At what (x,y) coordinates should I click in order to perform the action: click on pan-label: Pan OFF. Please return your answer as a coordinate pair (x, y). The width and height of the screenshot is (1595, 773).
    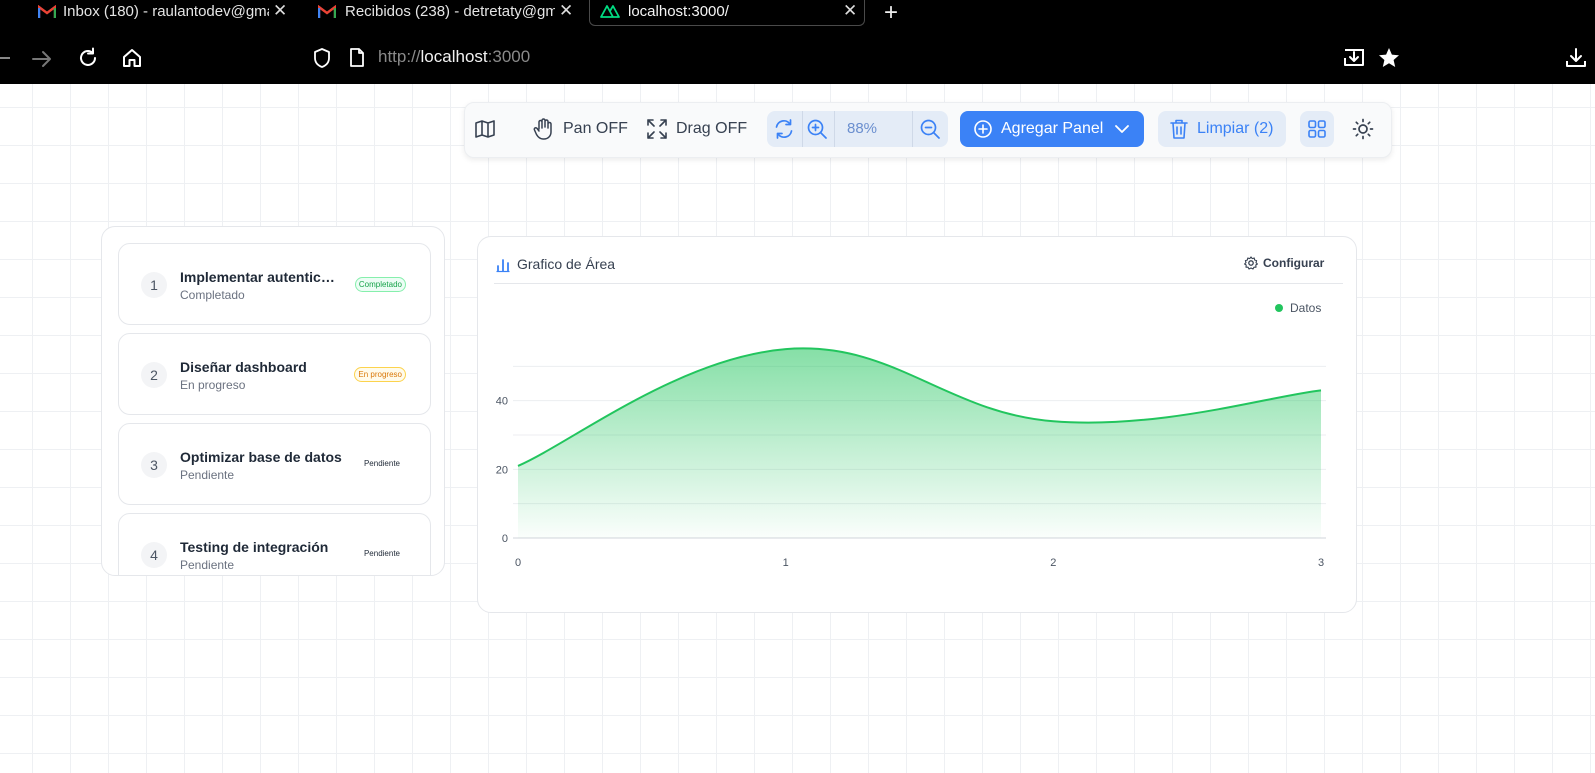
    Looking at the image, I should click on (595, 128).